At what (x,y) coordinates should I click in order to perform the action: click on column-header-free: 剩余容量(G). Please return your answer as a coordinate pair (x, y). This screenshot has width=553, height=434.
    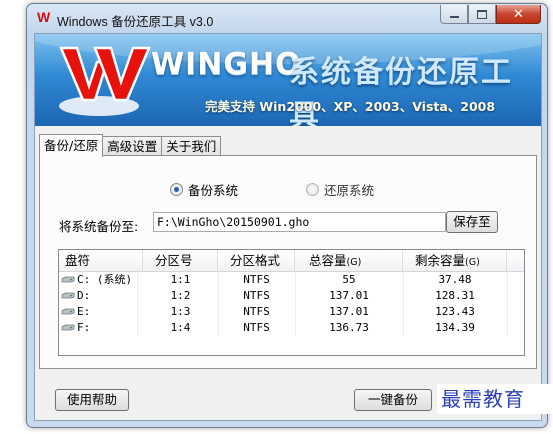
    Looking at the image, I should click on (455, 260).